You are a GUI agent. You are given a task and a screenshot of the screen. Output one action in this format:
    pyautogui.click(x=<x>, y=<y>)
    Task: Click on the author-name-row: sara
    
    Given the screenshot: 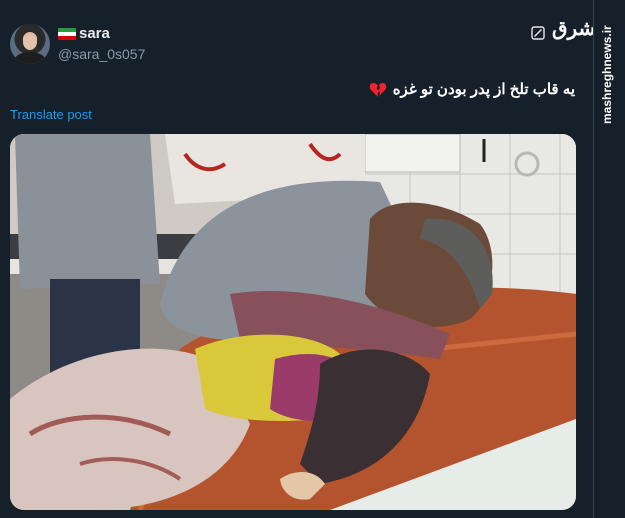 What is the action you would take?
    pyautogui.click(x=84, y=34)
    